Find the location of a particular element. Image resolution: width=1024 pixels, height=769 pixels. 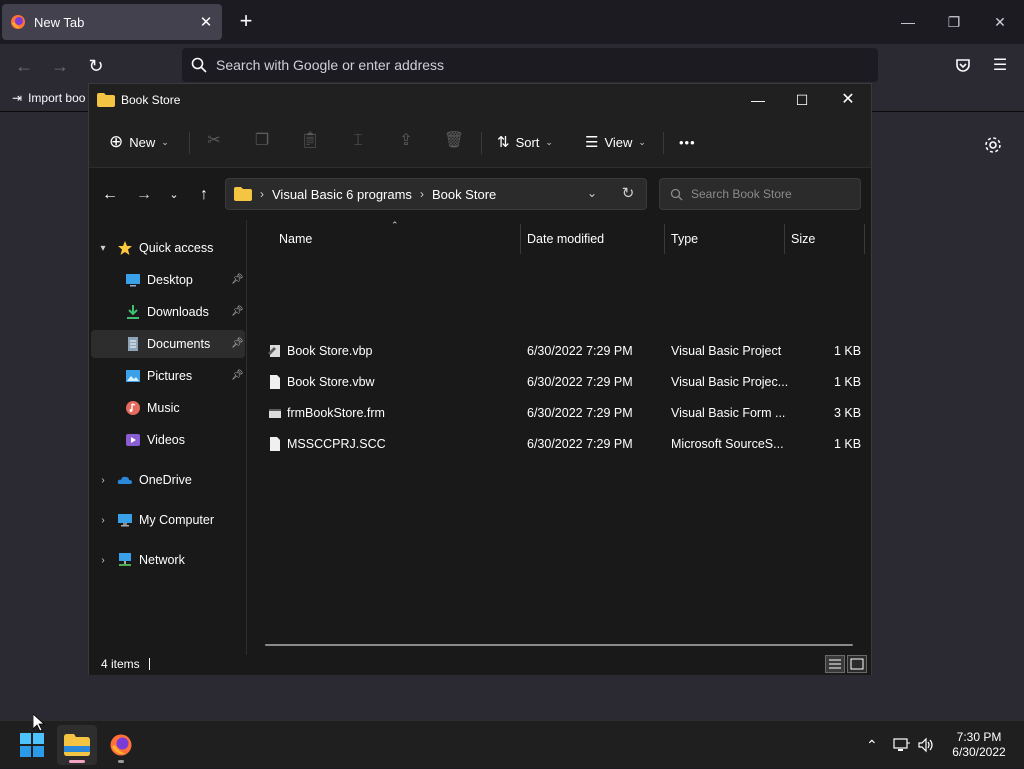

copy-icon: ❐ is located at coordinates (262, 141).